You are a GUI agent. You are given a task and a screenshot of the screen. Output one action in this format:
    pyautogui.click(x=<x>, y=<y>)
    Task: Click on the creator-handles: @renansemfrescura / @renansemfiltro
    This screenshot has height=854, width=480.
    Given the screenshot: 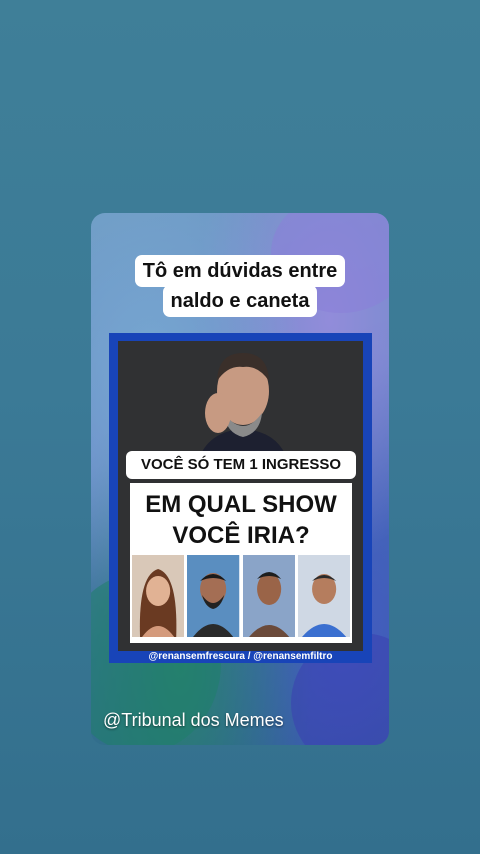 What is the action you would take?
    pyautogui.click(x=240, y=656)
    